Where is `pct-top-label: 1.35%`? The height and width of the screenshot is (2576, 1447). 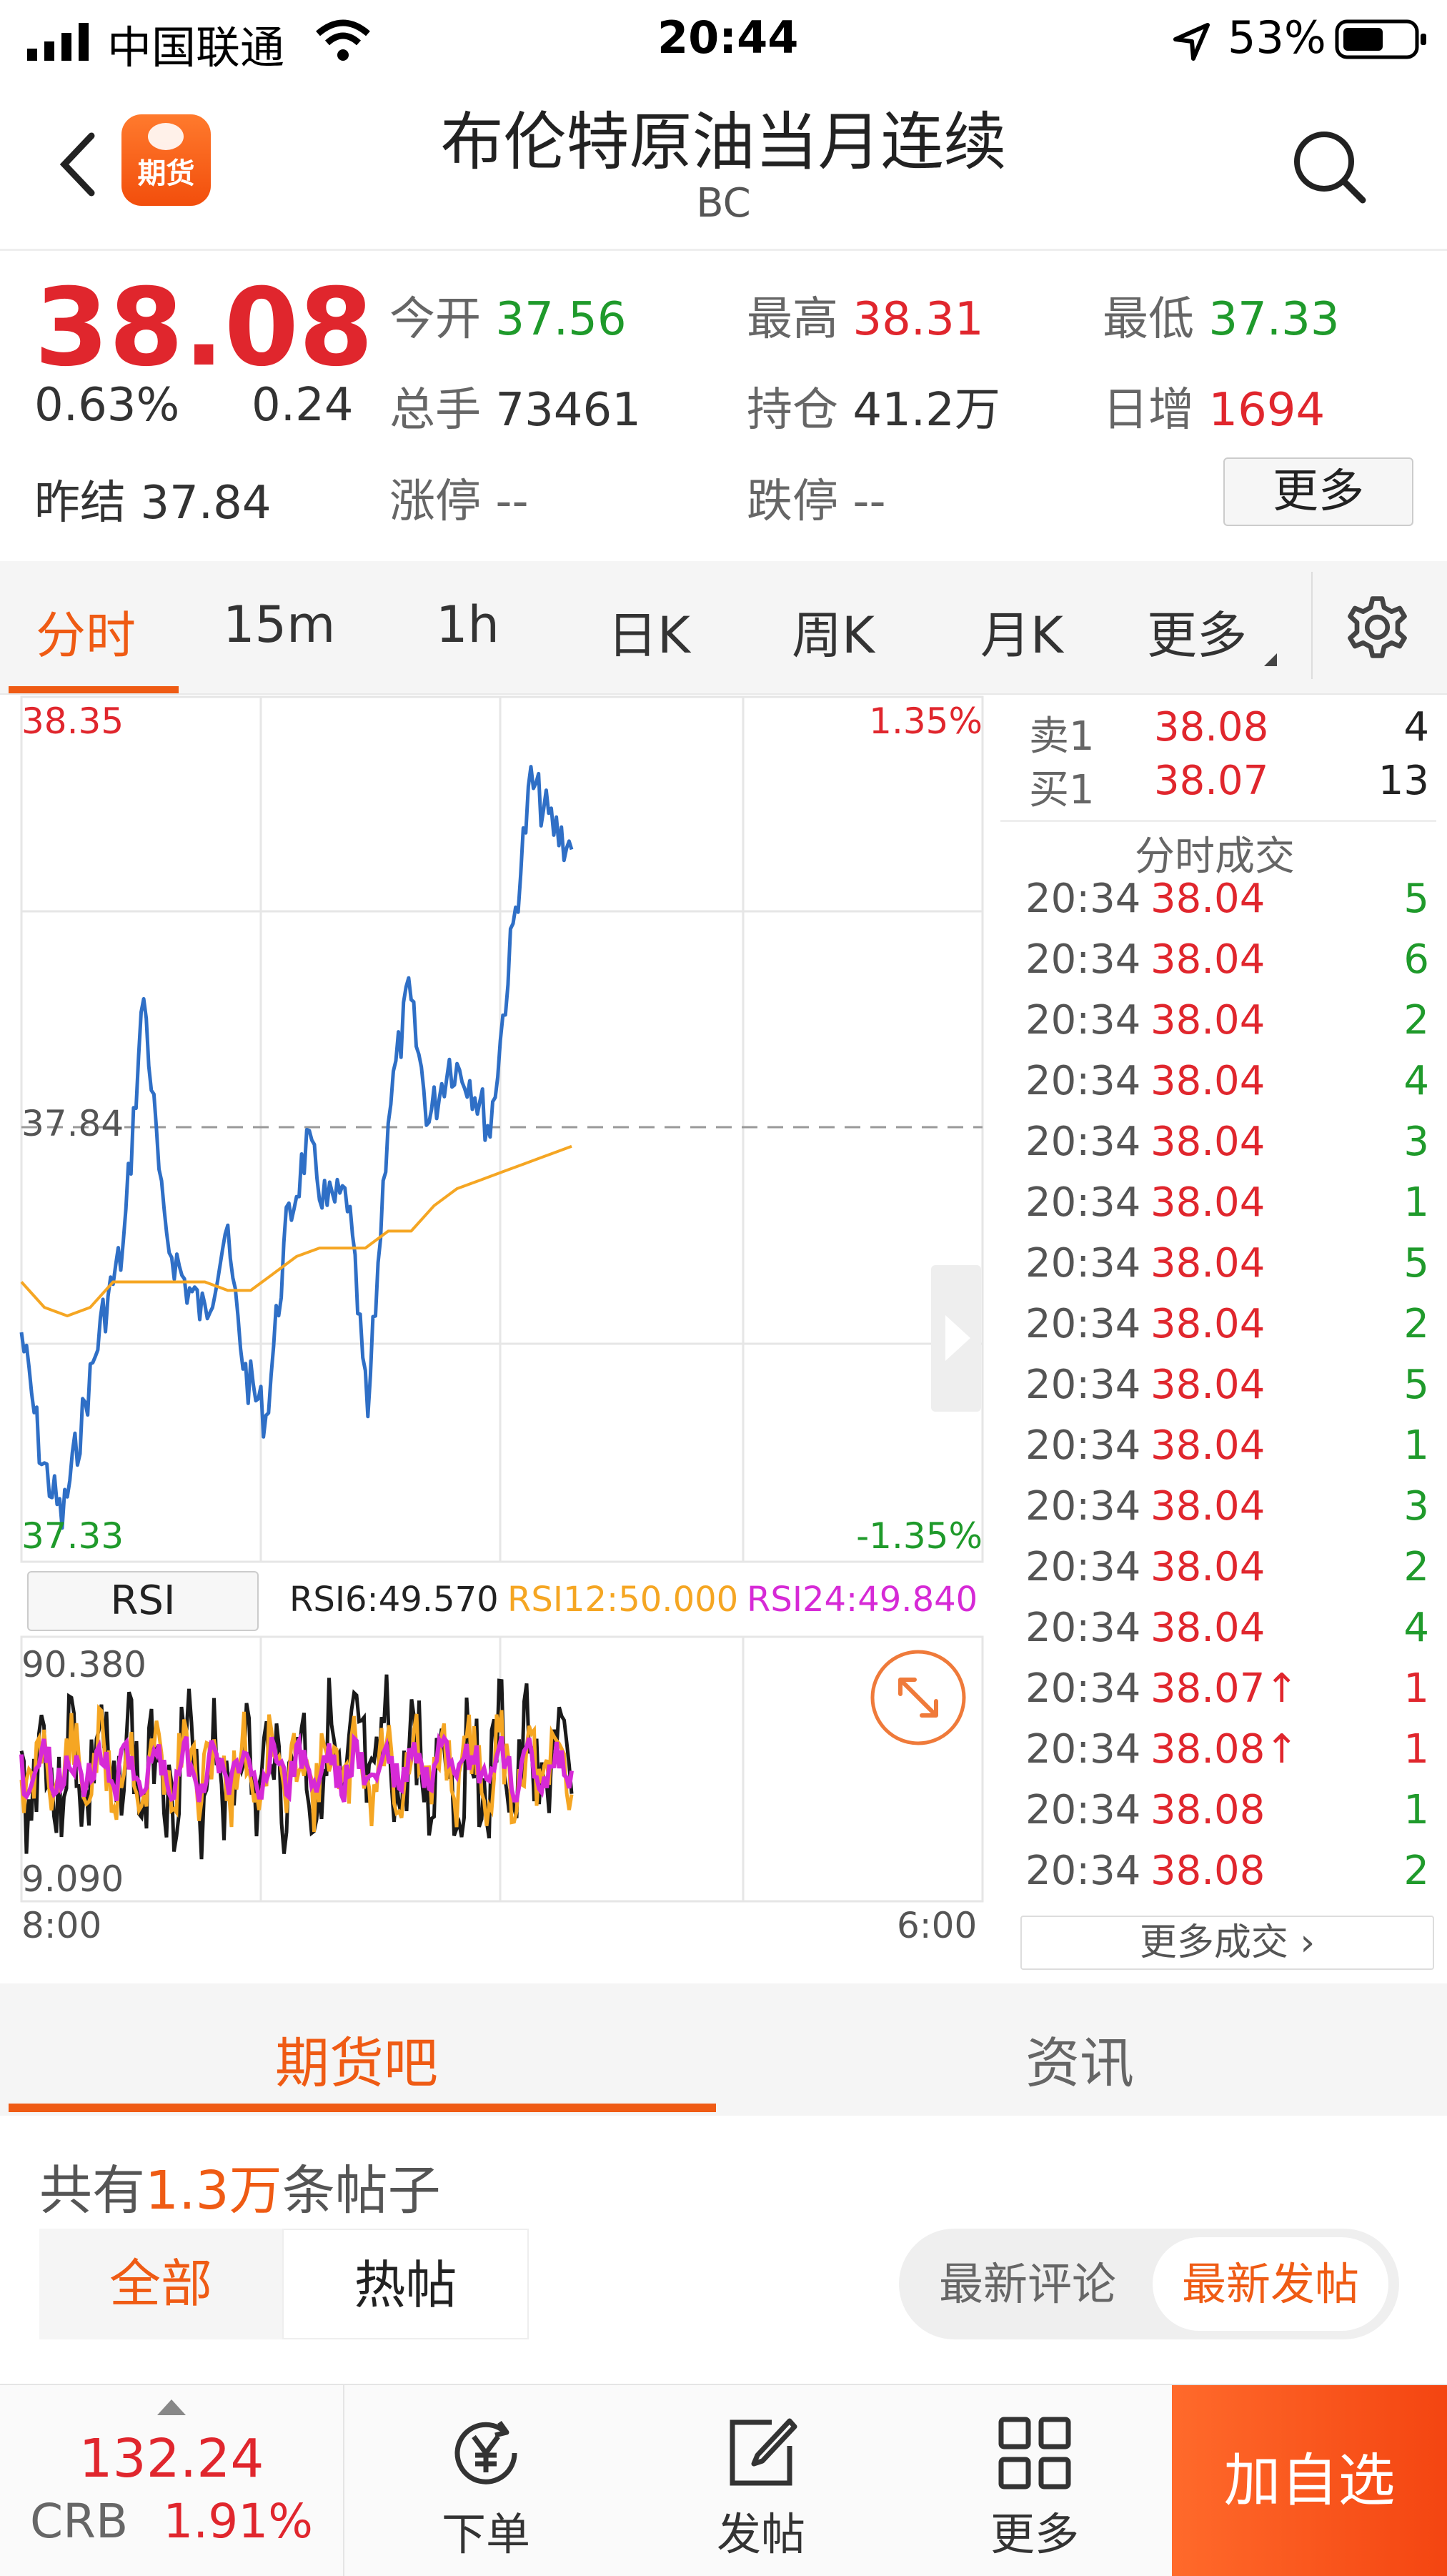 pct-top-label: 1.35% is located at coordinates (926, 721).